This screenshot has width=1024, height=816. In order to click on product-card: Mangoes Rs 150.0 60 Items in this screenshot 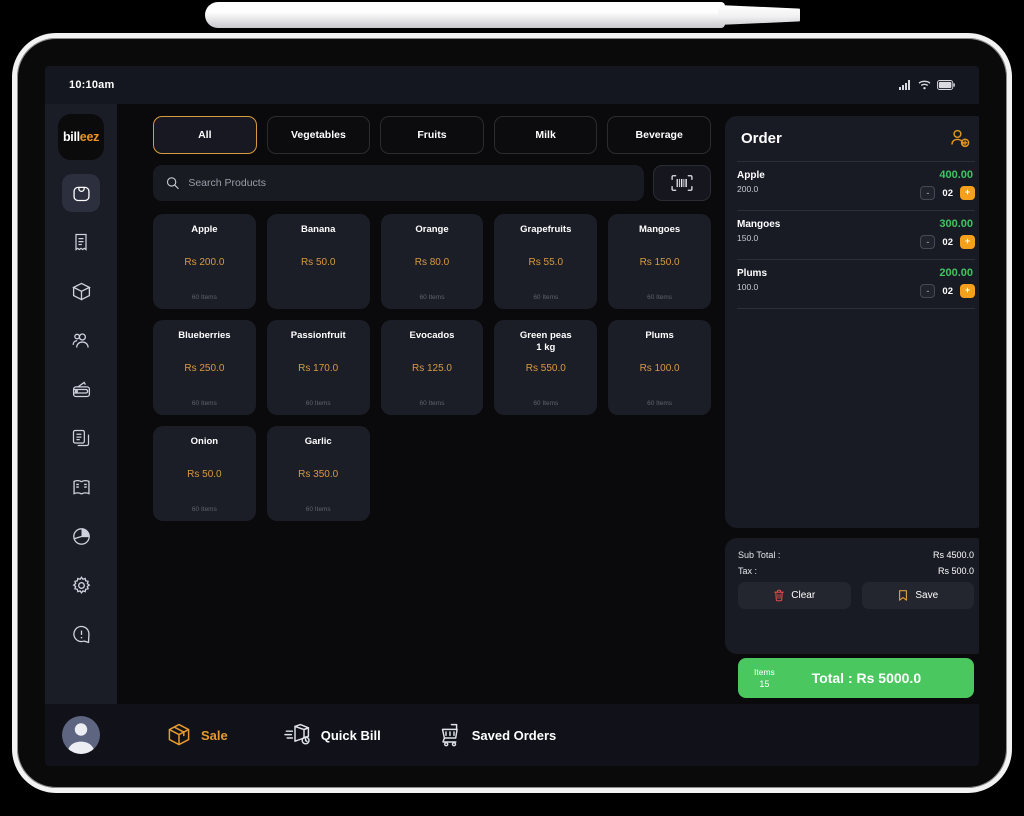, I will do `click(659, 261)`.